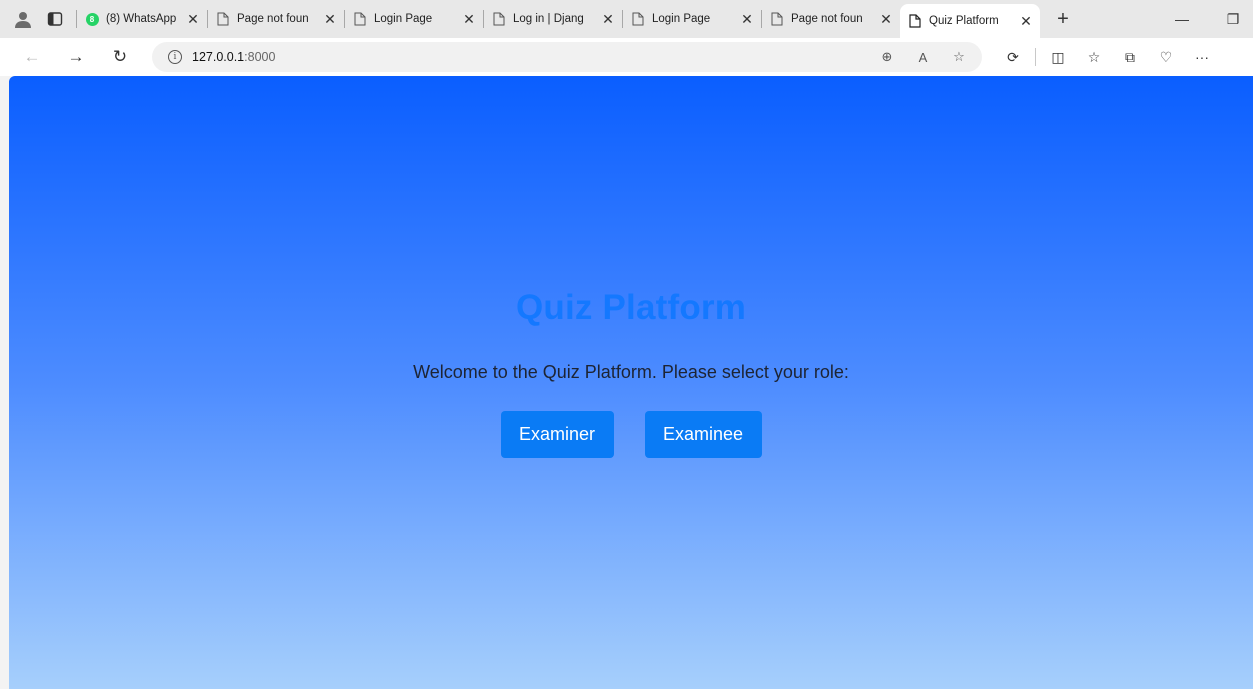 The image size is (1253, 689). I want to click on url-port: :8000, so click(260, 57).